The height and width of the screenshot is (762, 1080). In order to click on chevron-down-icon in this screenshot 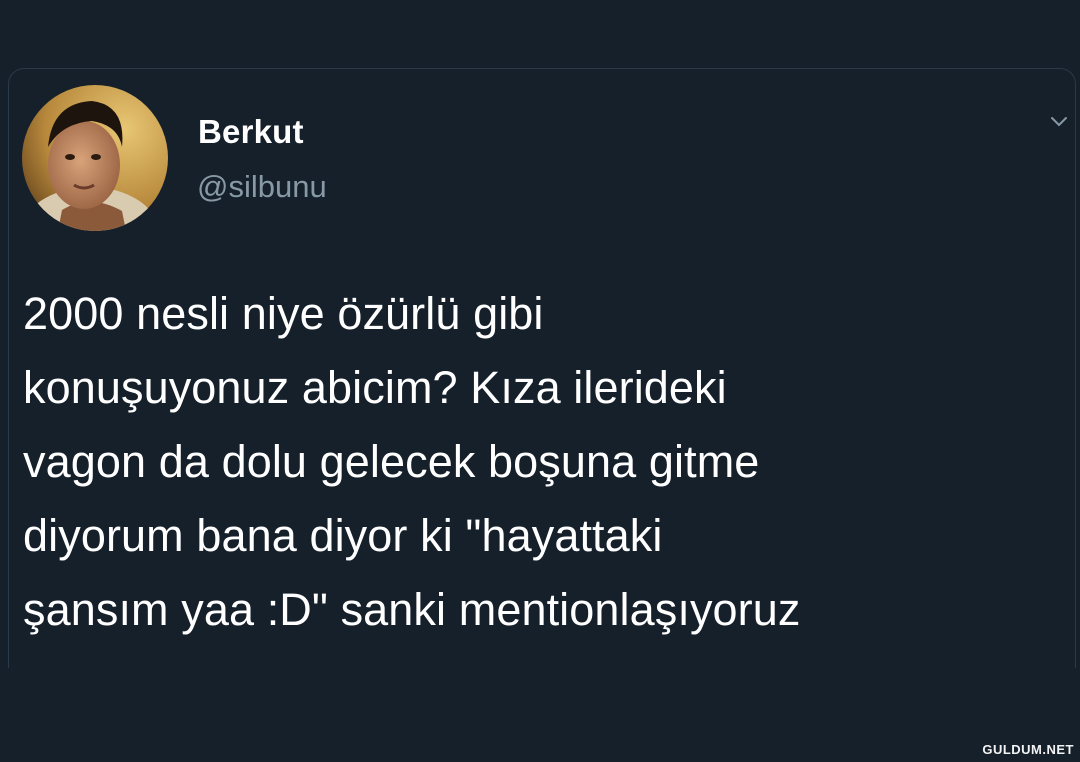, I will do `click(1059, 122)`.